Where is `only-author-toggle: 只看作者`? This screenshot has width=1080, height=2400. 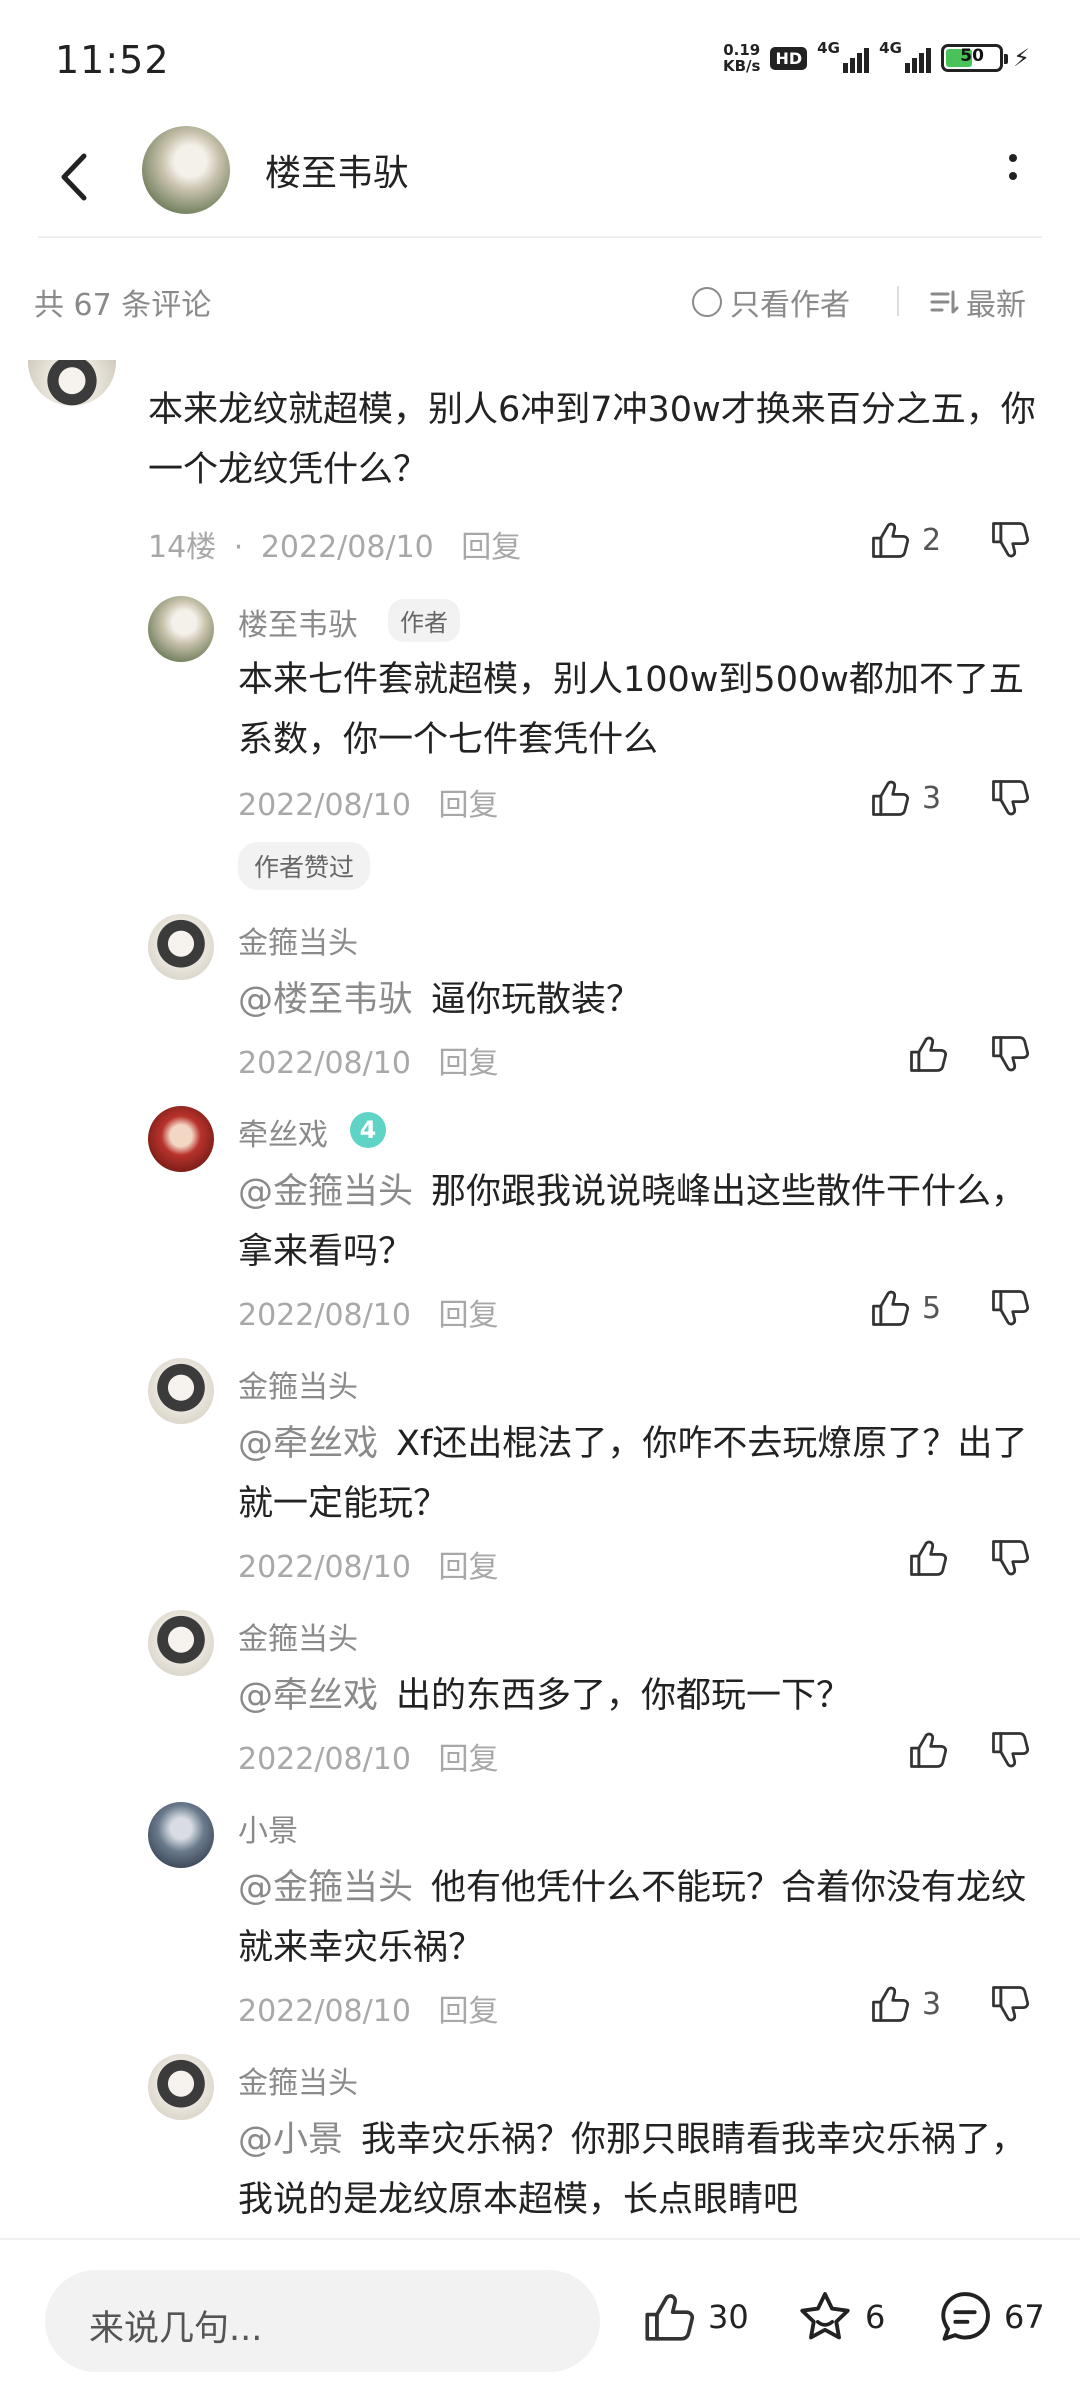
only-author-toggle: 只看作者 is located at coordinates (771, 302).